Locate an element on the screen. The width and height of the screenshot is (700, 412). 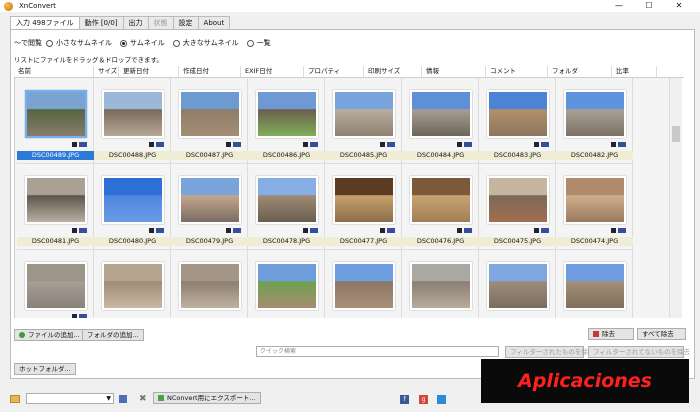
file-name: DSC00487.JPG is located at coordinates (209, 155).